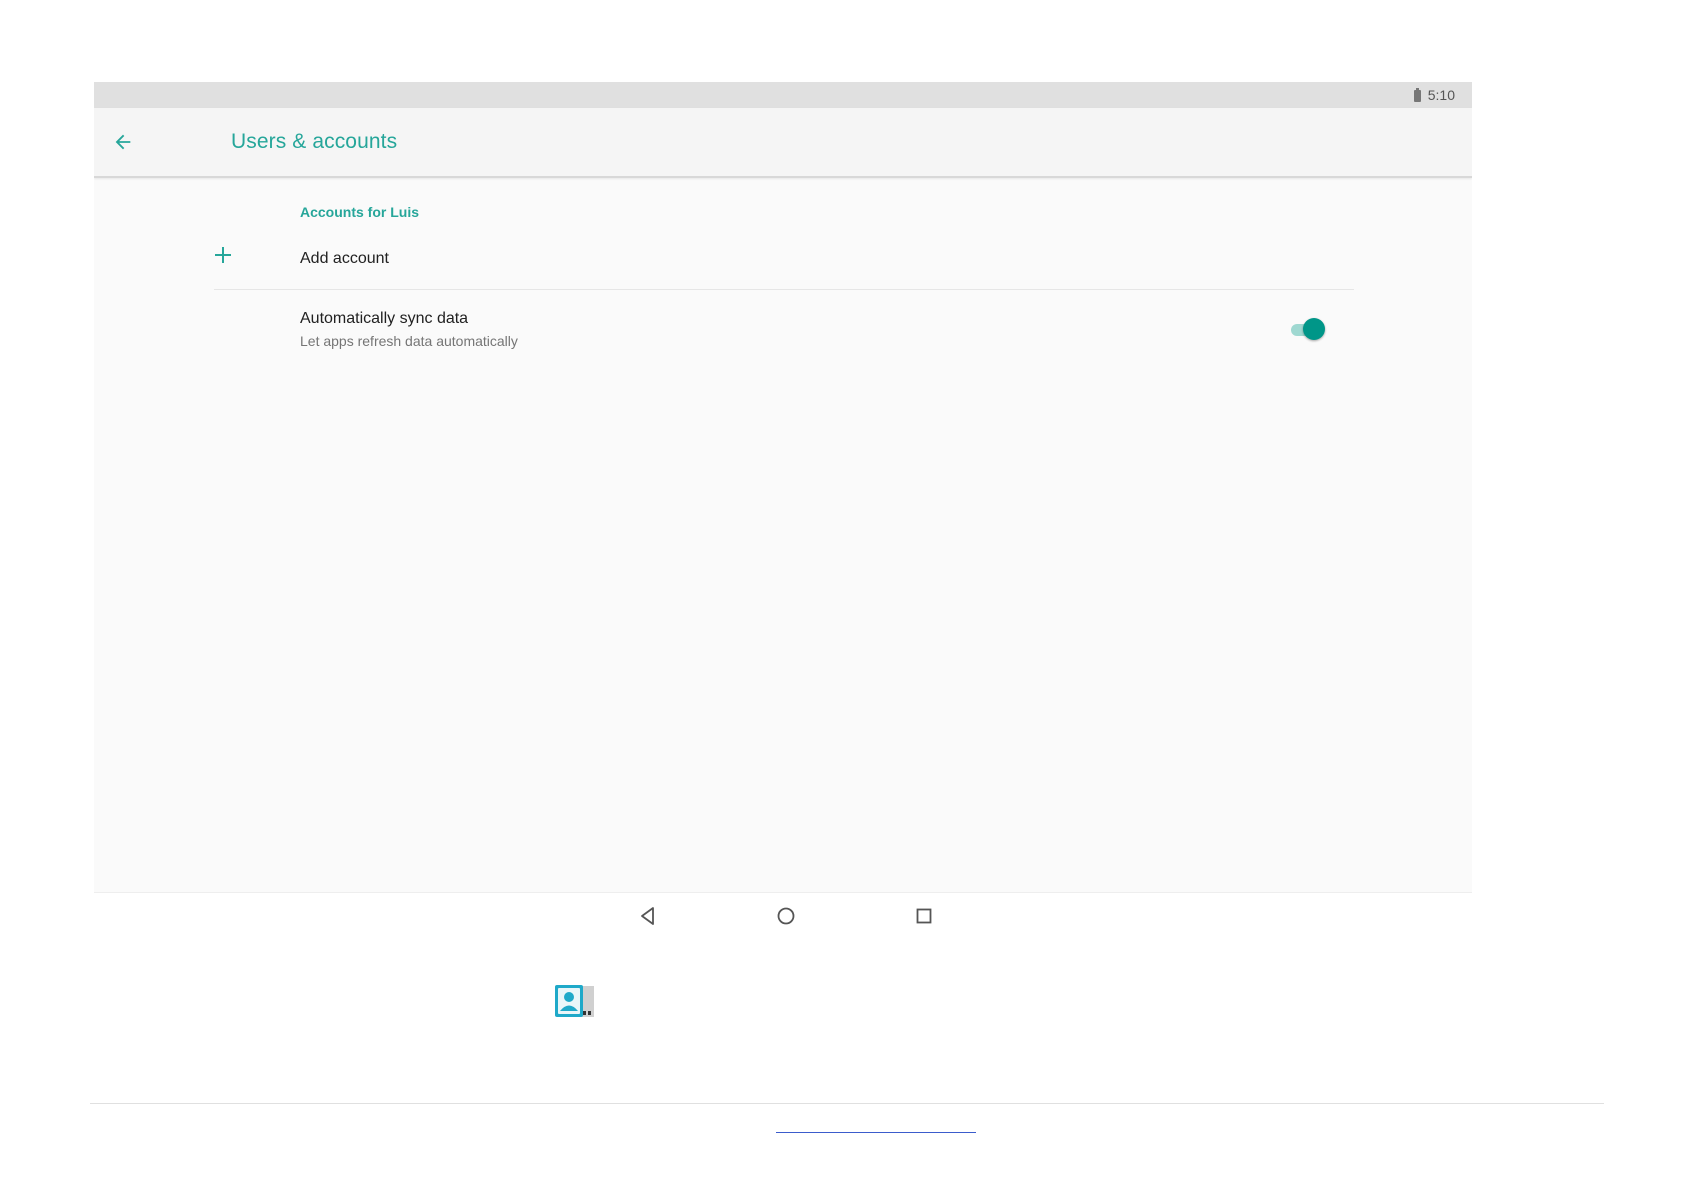 This screenshot has height=1191, width=1684. Describe the element at coordinates (360, 212) in the screenshot. I see `accounts-section-header: Accounts for Luis` at that location.